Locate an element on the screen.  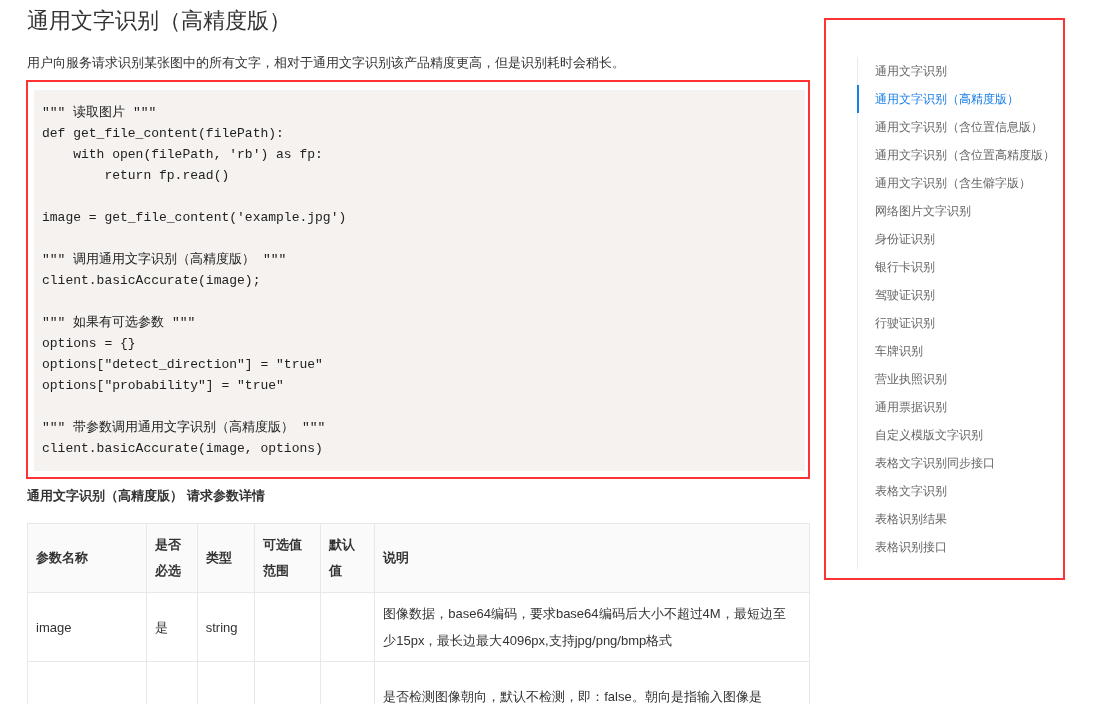
table-cell: string is located at coordinates (225, 627).